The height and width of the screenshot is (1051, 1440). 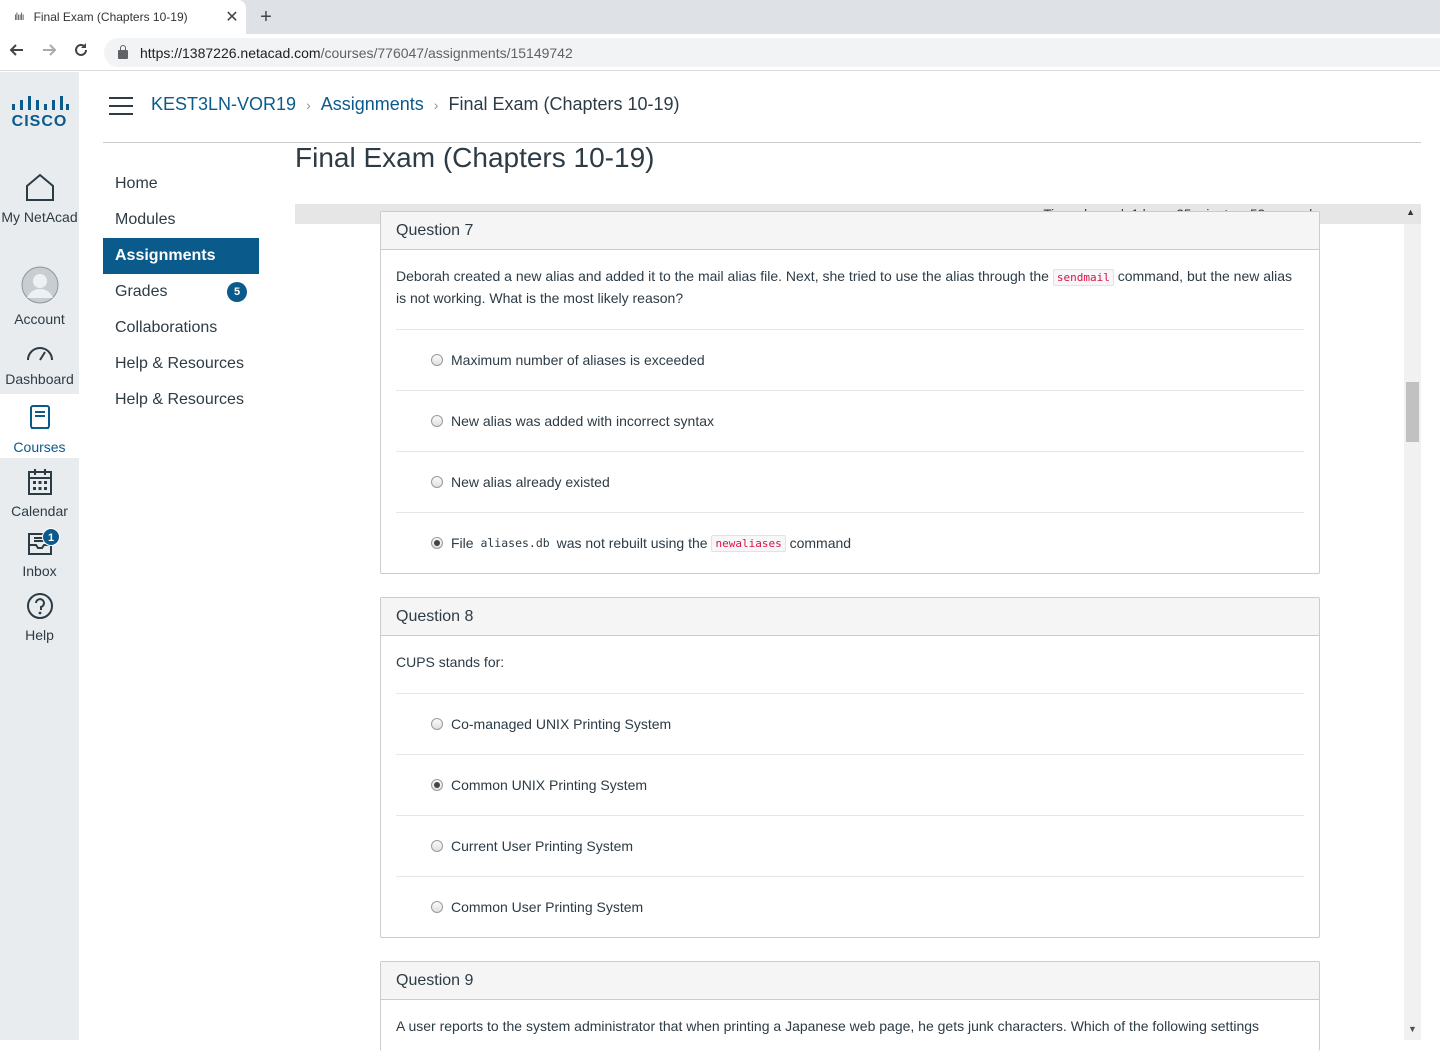 I want to click on course-menu-hamburger-icon, so click(x=121, y=107).